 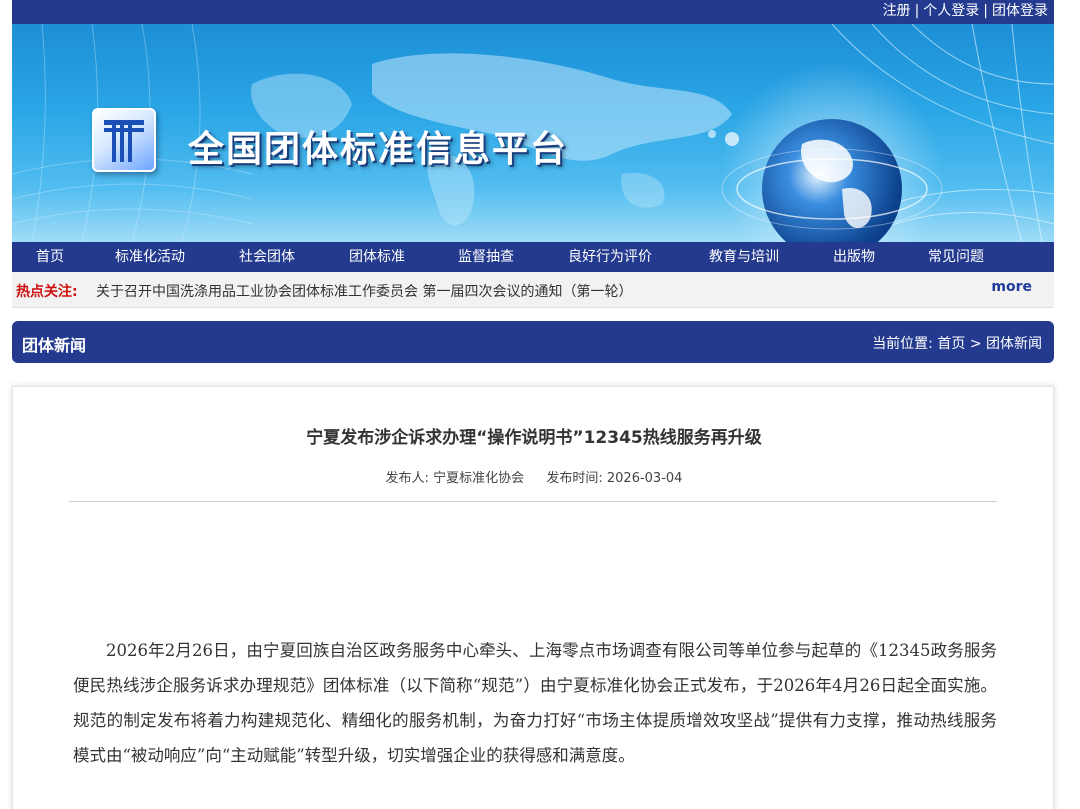 What do you see at coordinates (377, 257) in the screenshot?
I see `nav-item-group-standards: 团体标准` at bounding box center [377, 257].